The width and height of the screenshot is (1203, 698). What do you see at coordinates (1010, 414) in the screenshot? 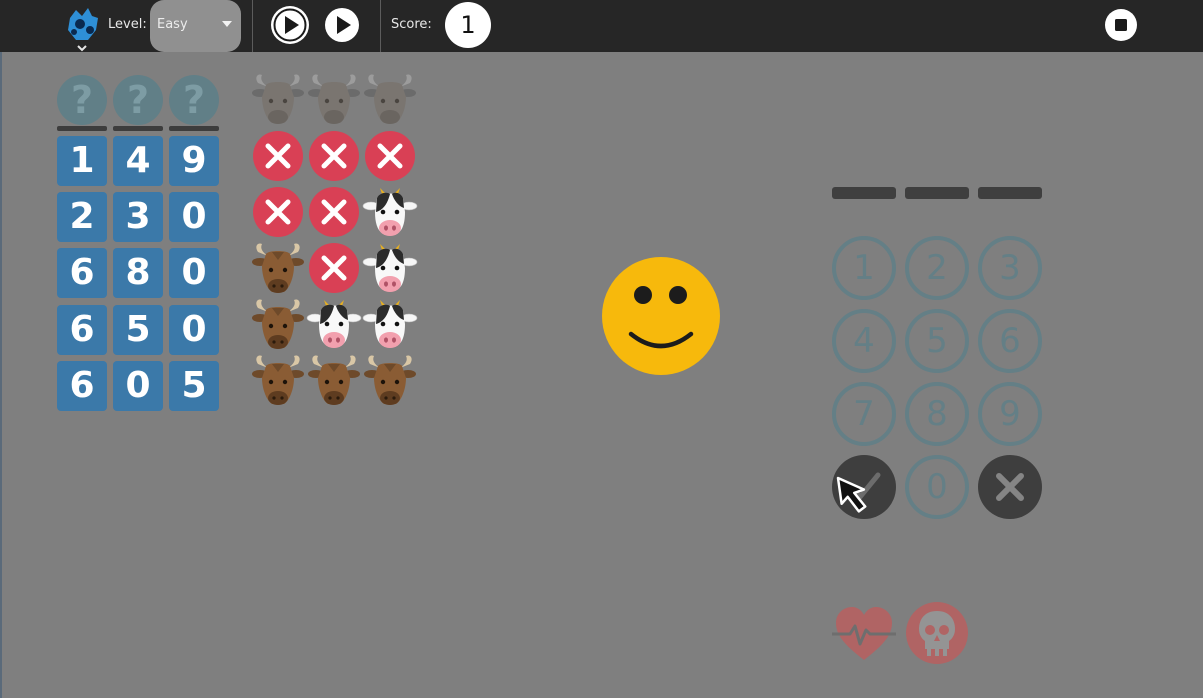
I see `key-9: 9` at bounding box center [1010, 414].